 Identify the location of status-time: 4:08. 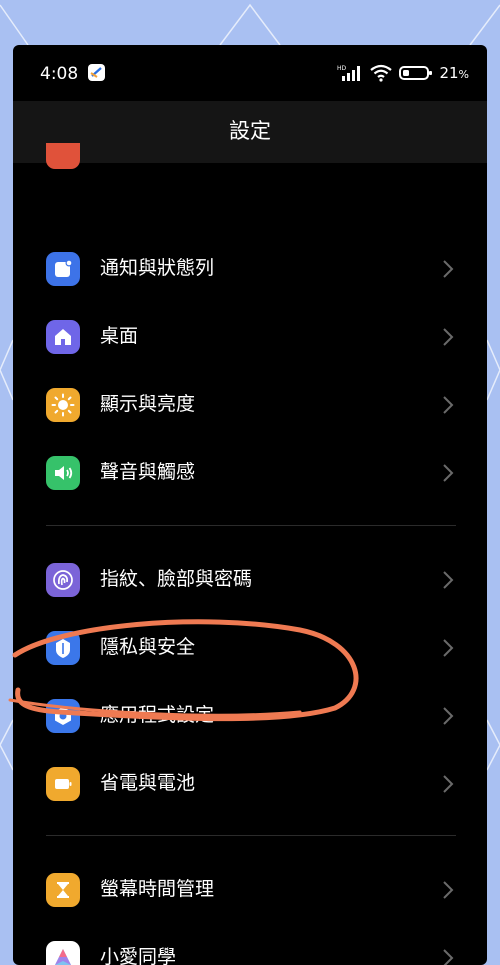
(59, 74).